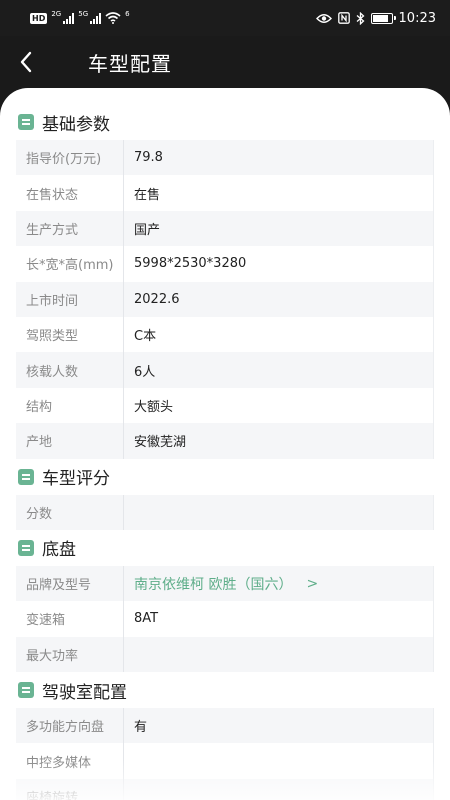 Image resolution: width=450 pixels, height=800 pixels. What do you see at coordinates (278, 299) in the screenshot?
I see `spec-value: 2022.6` at bounding box center [278, 299].